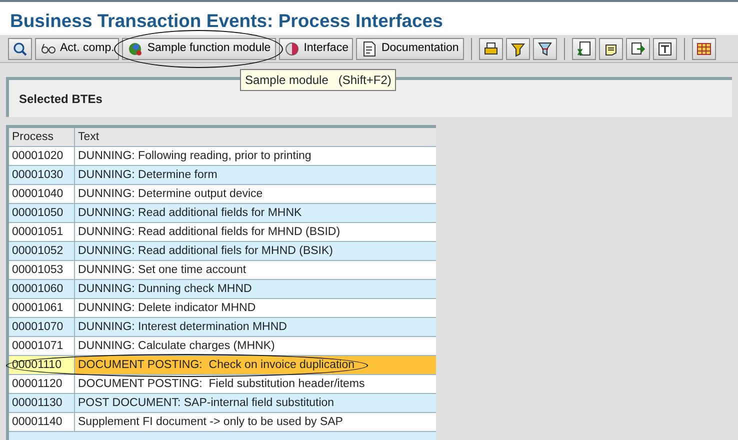 This screenshot has height=440, width=738. I want to click on table-icon, so click(704, 48).